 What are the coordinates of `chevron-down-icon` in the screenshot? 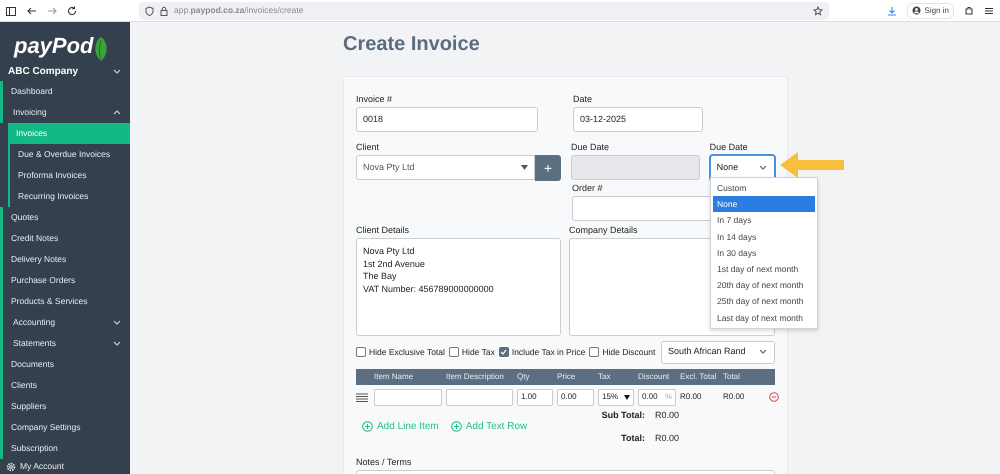 It's located at (117, 71).